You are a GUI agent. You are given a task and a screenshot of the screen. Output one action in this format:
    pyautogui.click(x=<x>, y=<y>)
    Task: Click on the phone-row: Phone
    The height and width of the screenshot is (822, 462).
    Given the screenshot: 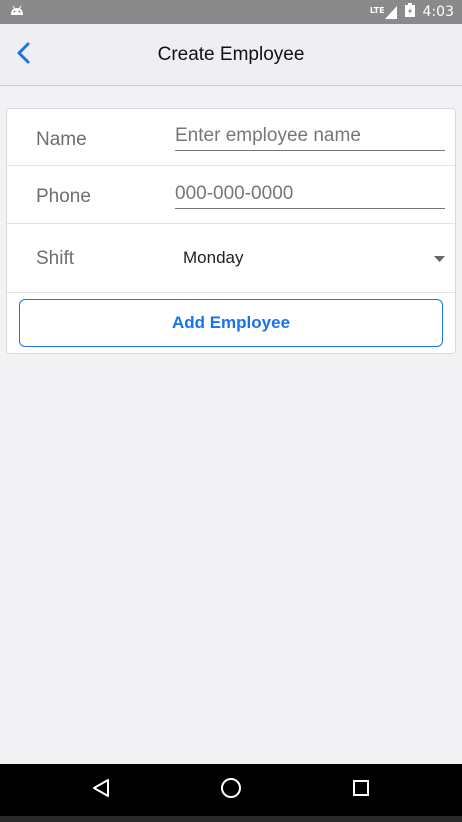 What is the action you would take?
    pyautogui.click(x=231, y=195)
    